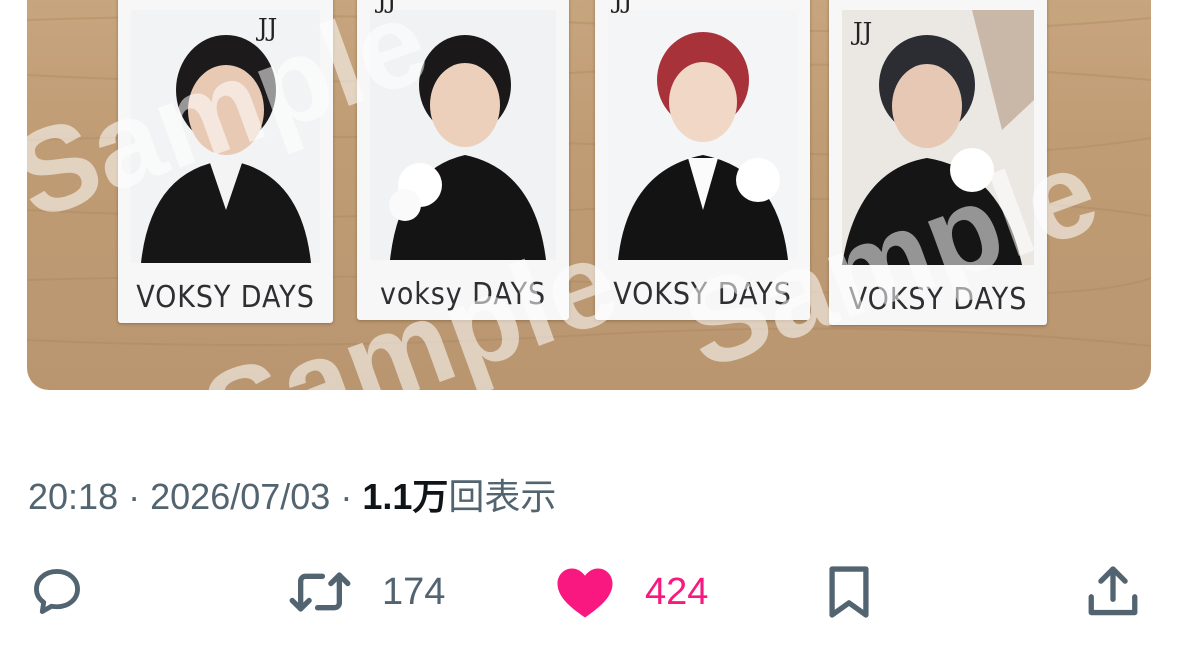 This screenshot has height=663, width=1179. What do you see at coordinates (366, 592) in the screenshot?
I see `retweet-button: 174` at bounding box center [366, 592].